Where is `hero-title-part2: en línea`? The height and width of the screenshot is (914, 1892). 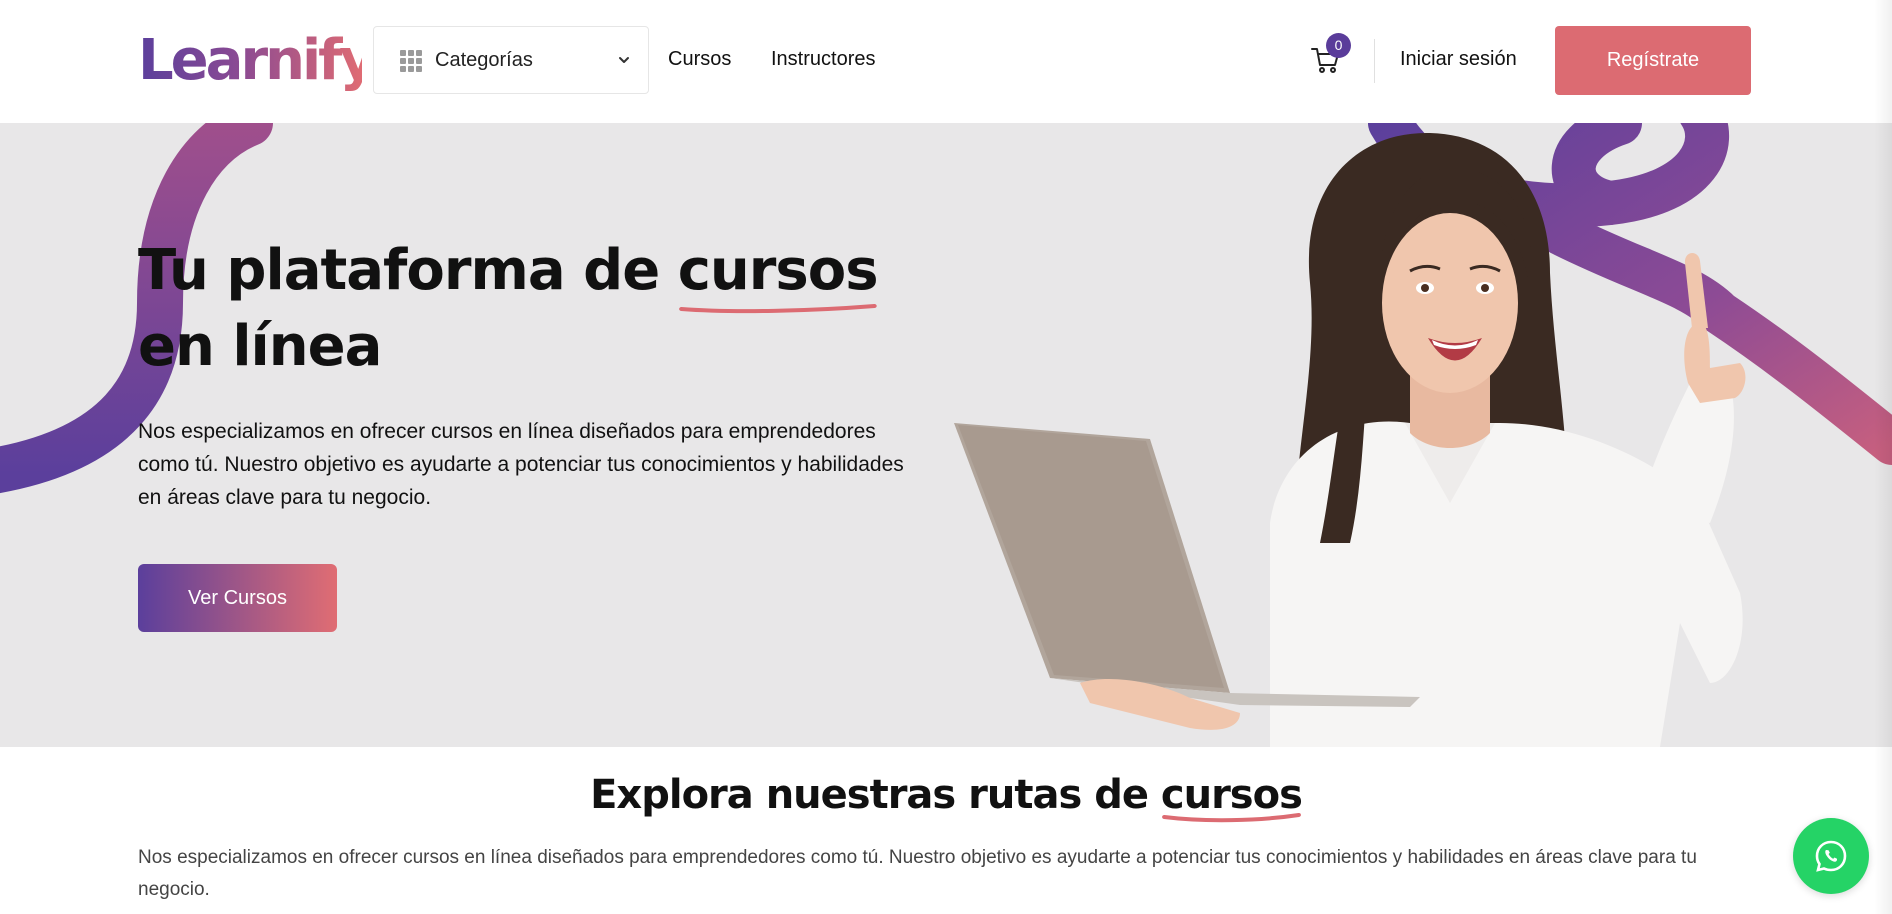 hero-title-part2: en línea is located at coordinates (260, 346).